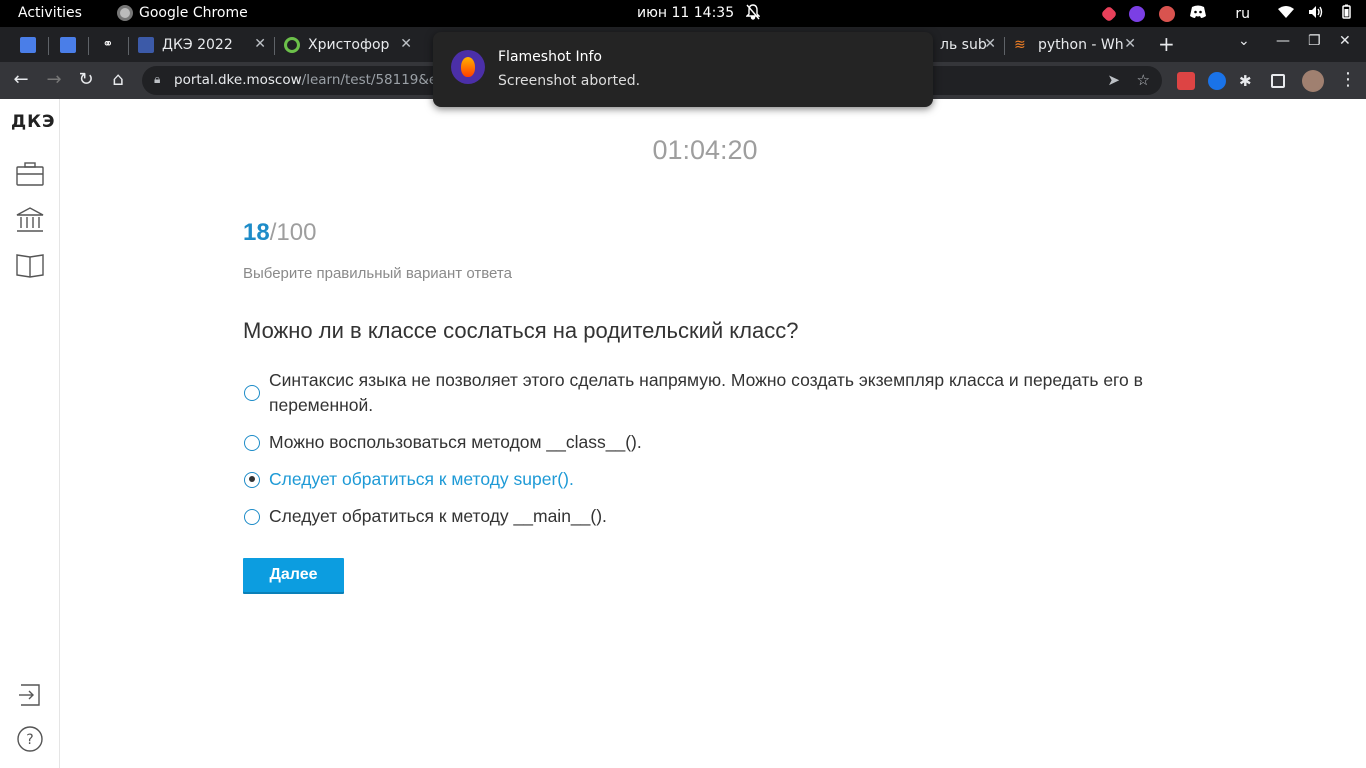 The image size is (1366, 768). Describe the element at coordinates (125, 13) in the screenshot. I see `chrome-icon` at that location.